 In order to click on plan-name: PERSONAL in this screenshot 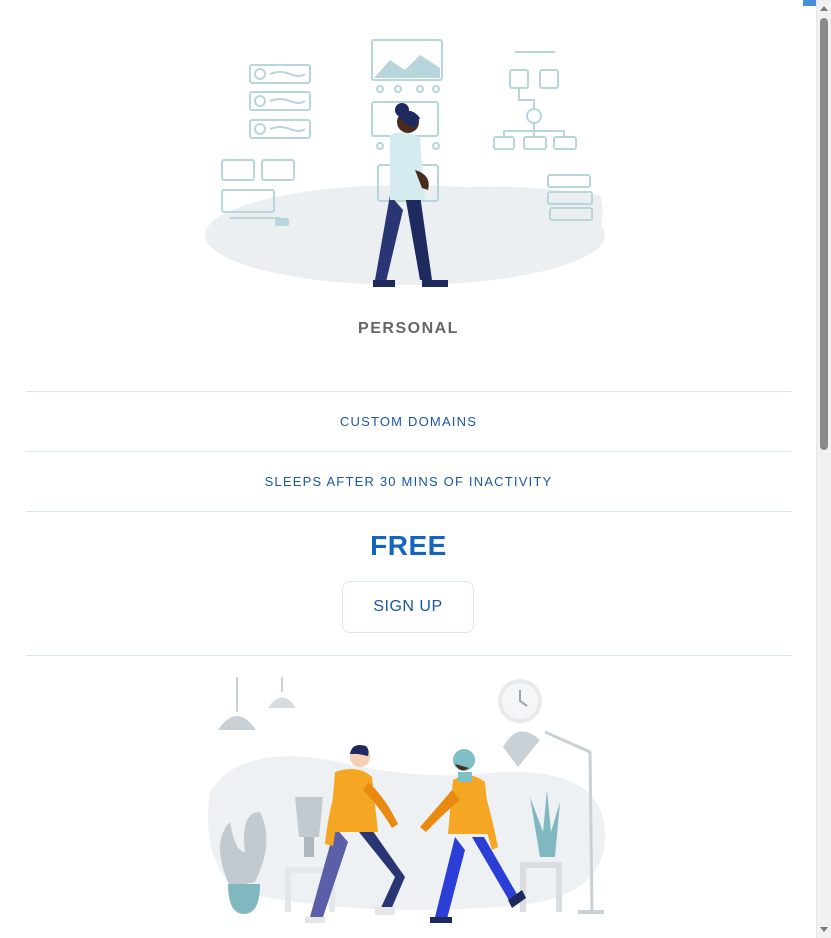, I will do `click(408, 328)`.